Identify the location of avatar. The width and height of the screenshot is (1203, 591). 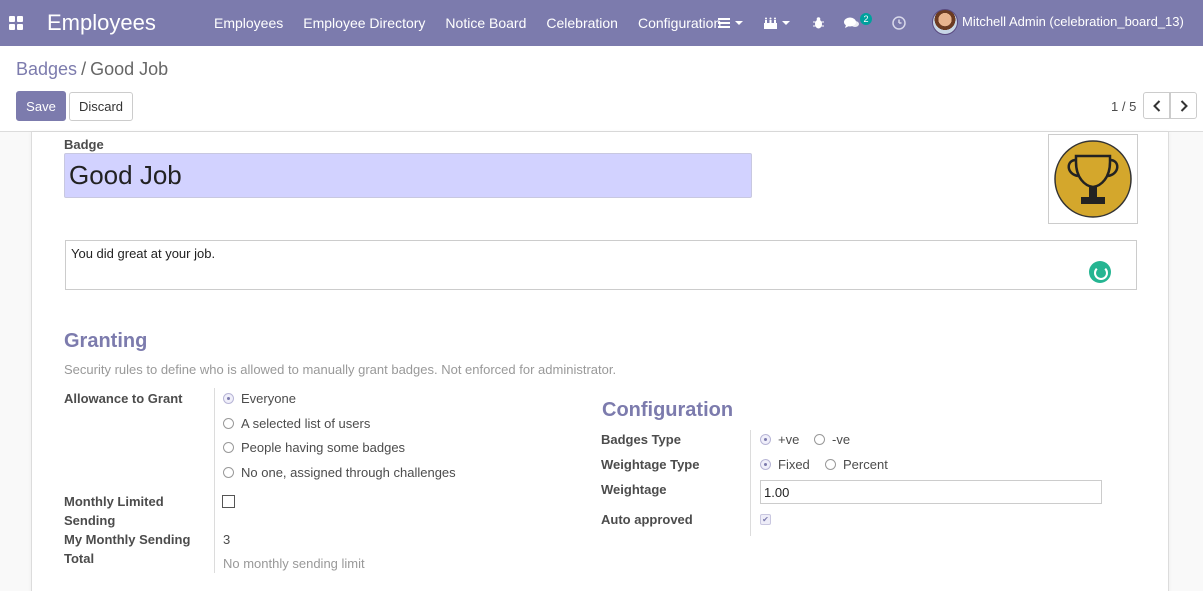
(945, 22).